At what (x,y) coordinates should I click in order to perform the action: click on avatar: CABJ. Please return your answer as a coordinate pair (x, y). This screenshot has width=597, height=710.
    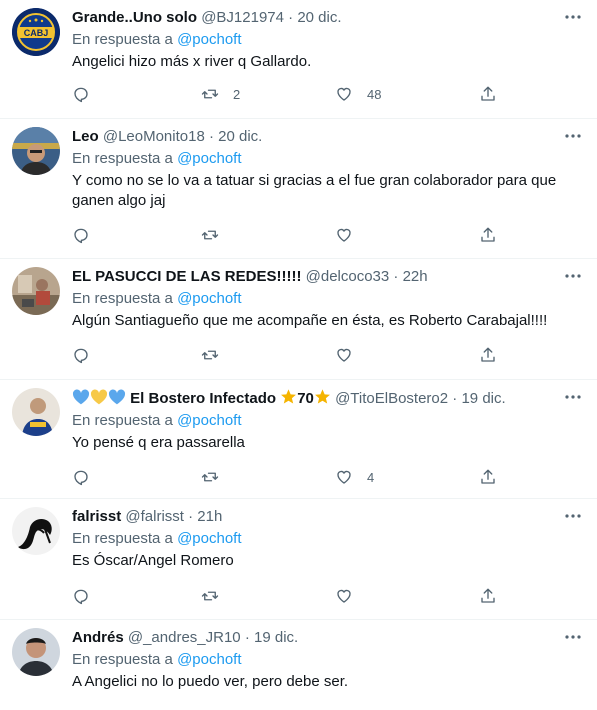
    Looking at the image, I should click on (36, 32).